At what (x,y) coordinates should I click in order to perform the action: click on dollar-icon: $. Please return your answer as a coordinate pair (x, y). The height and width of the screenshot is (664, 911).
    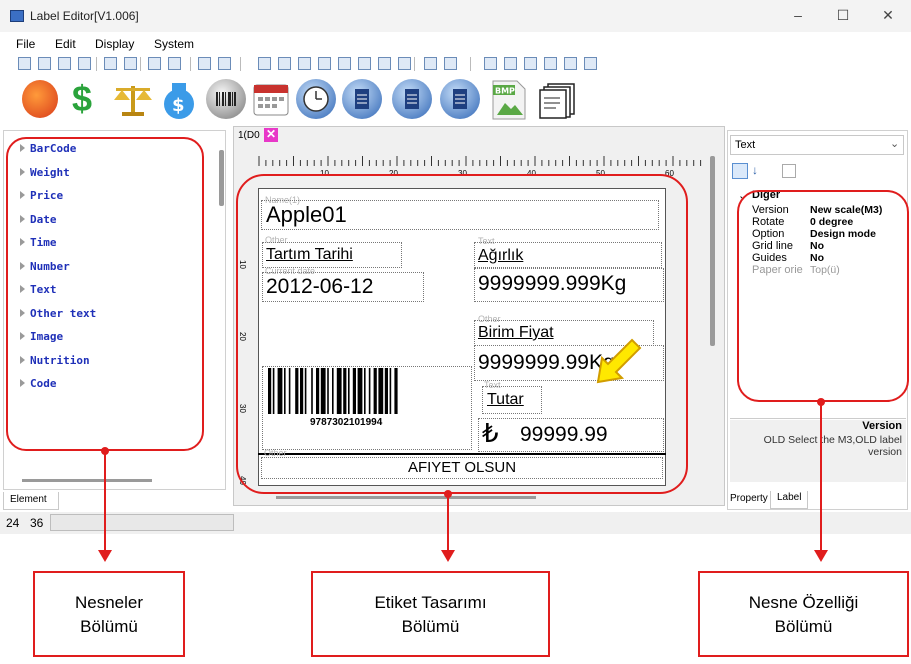
    Looking at the image, I should click on (82, 99).